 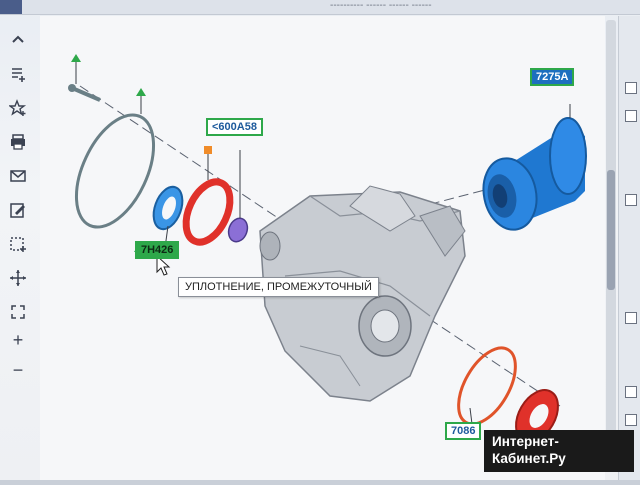 What do you see at coordinates (18, 370) in the screenshot?
I see `minus-icon: −` at bounding box center [18, 370].